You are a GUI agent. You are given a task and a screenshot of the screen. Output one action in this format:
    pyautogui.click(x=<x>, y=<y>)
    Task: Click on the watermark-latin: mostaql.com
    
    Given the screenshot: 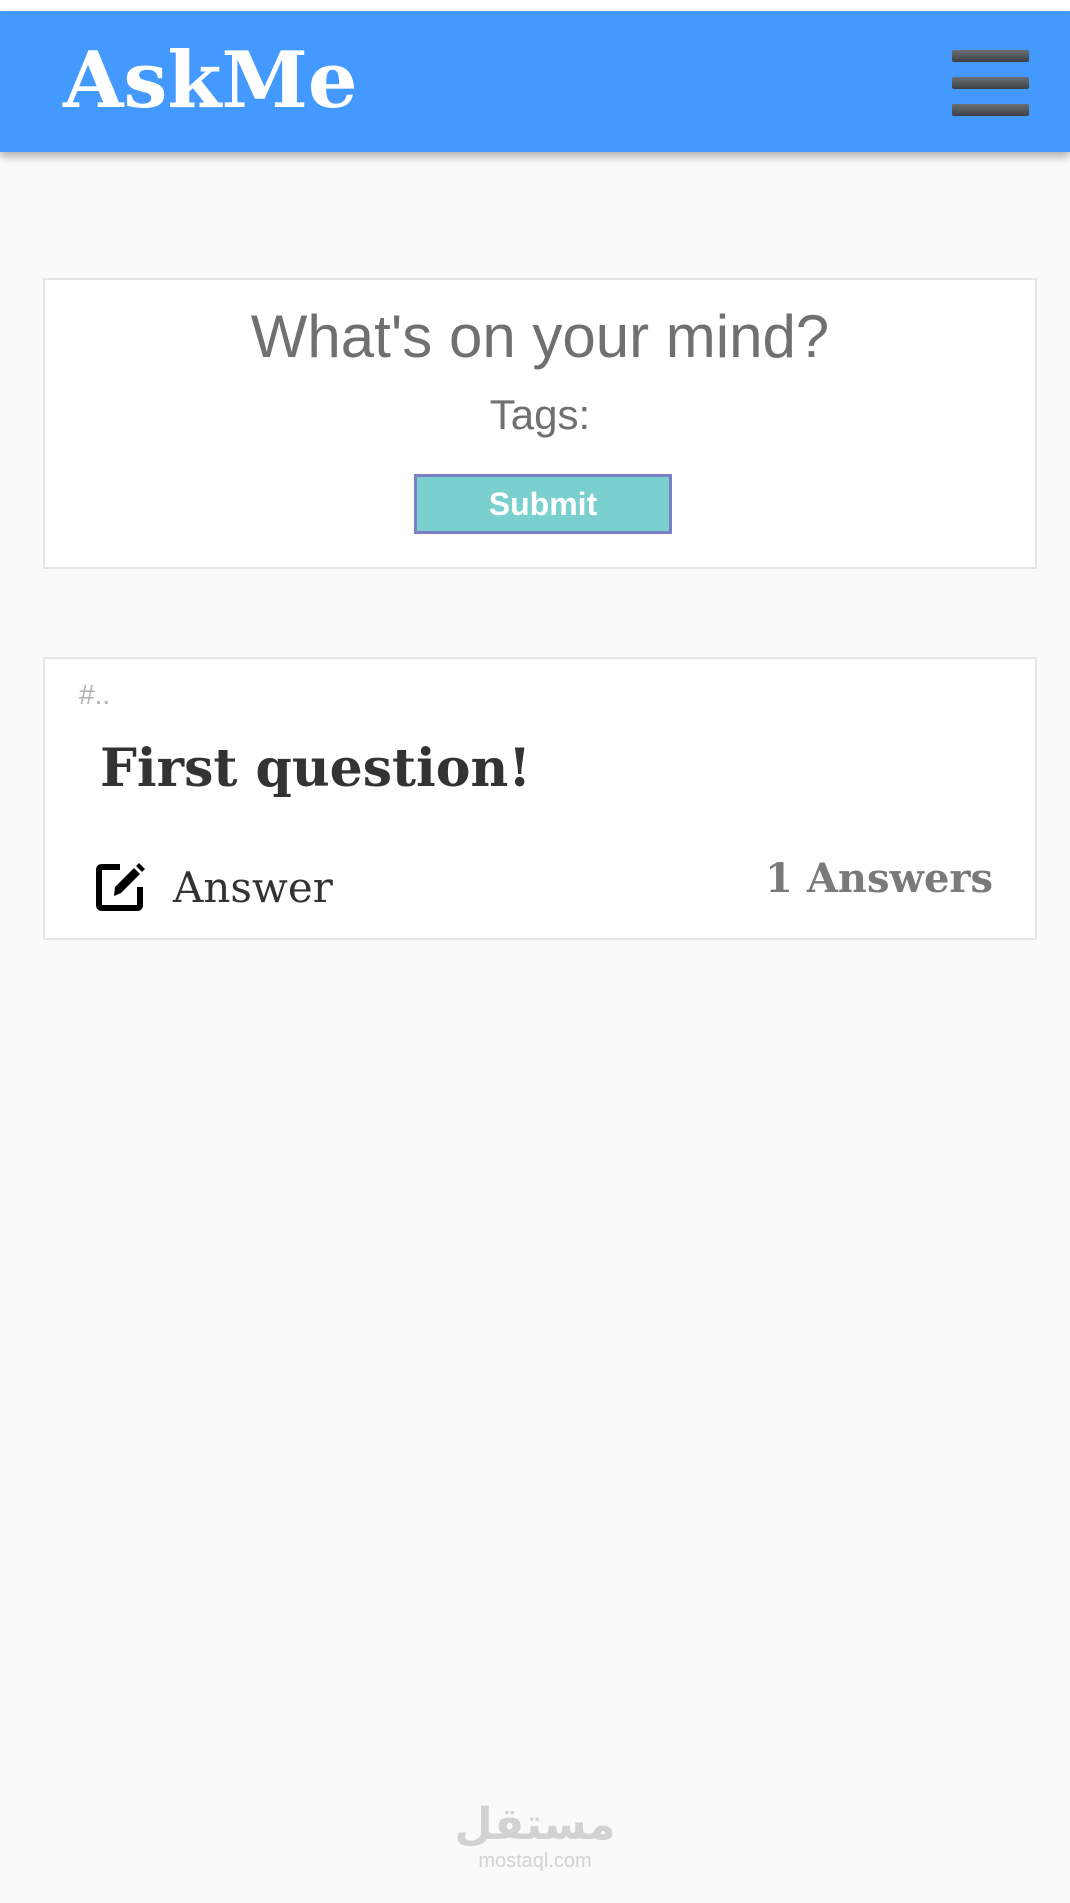 What is the action you would take?
    pyautogui.click(x=535, y=1861)
    